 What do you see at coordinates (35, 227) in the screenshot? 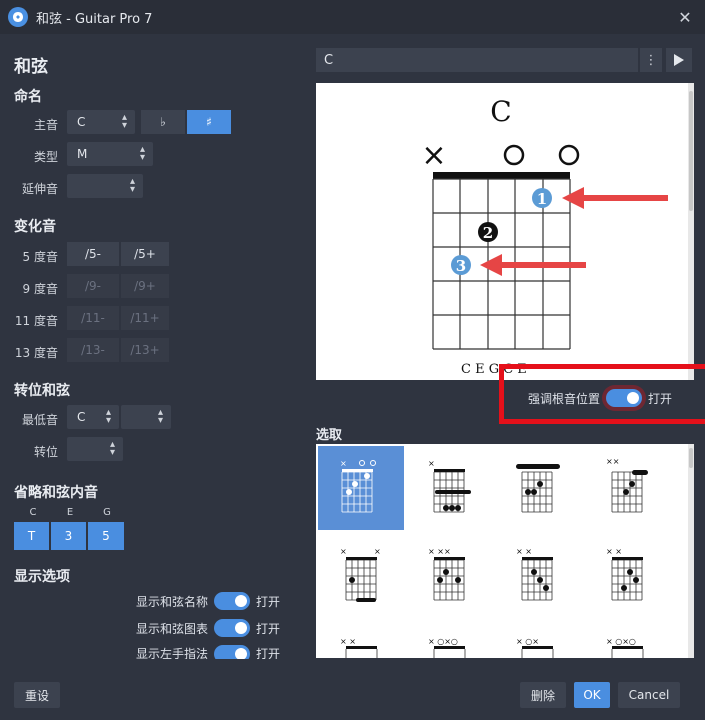
I see `alteration-section-title: 变化音` at bounding box center [35, 227].